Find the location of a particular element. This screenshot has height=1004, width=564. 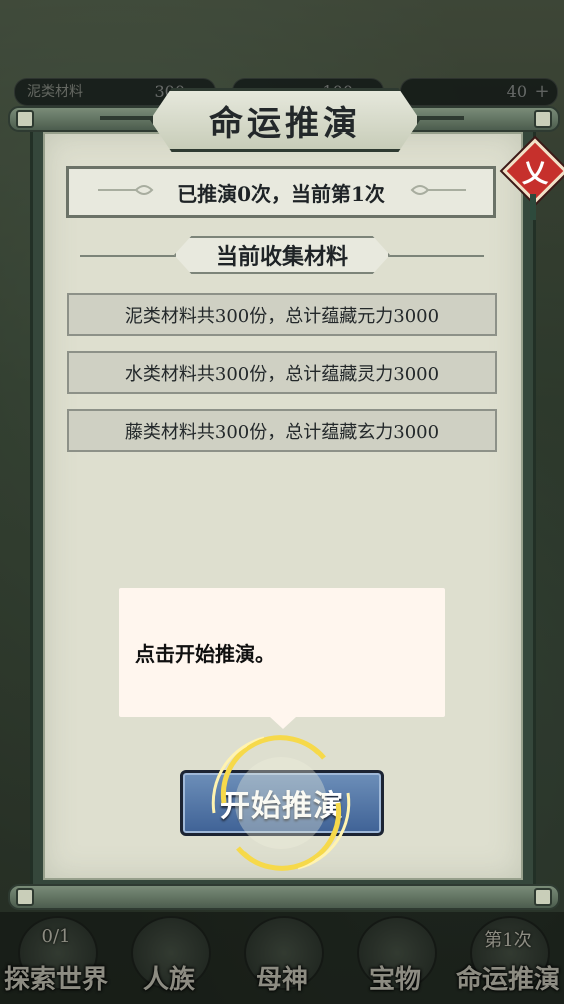

dialog-title-plaque: 命运推演 is located at coordinates (282, 120).